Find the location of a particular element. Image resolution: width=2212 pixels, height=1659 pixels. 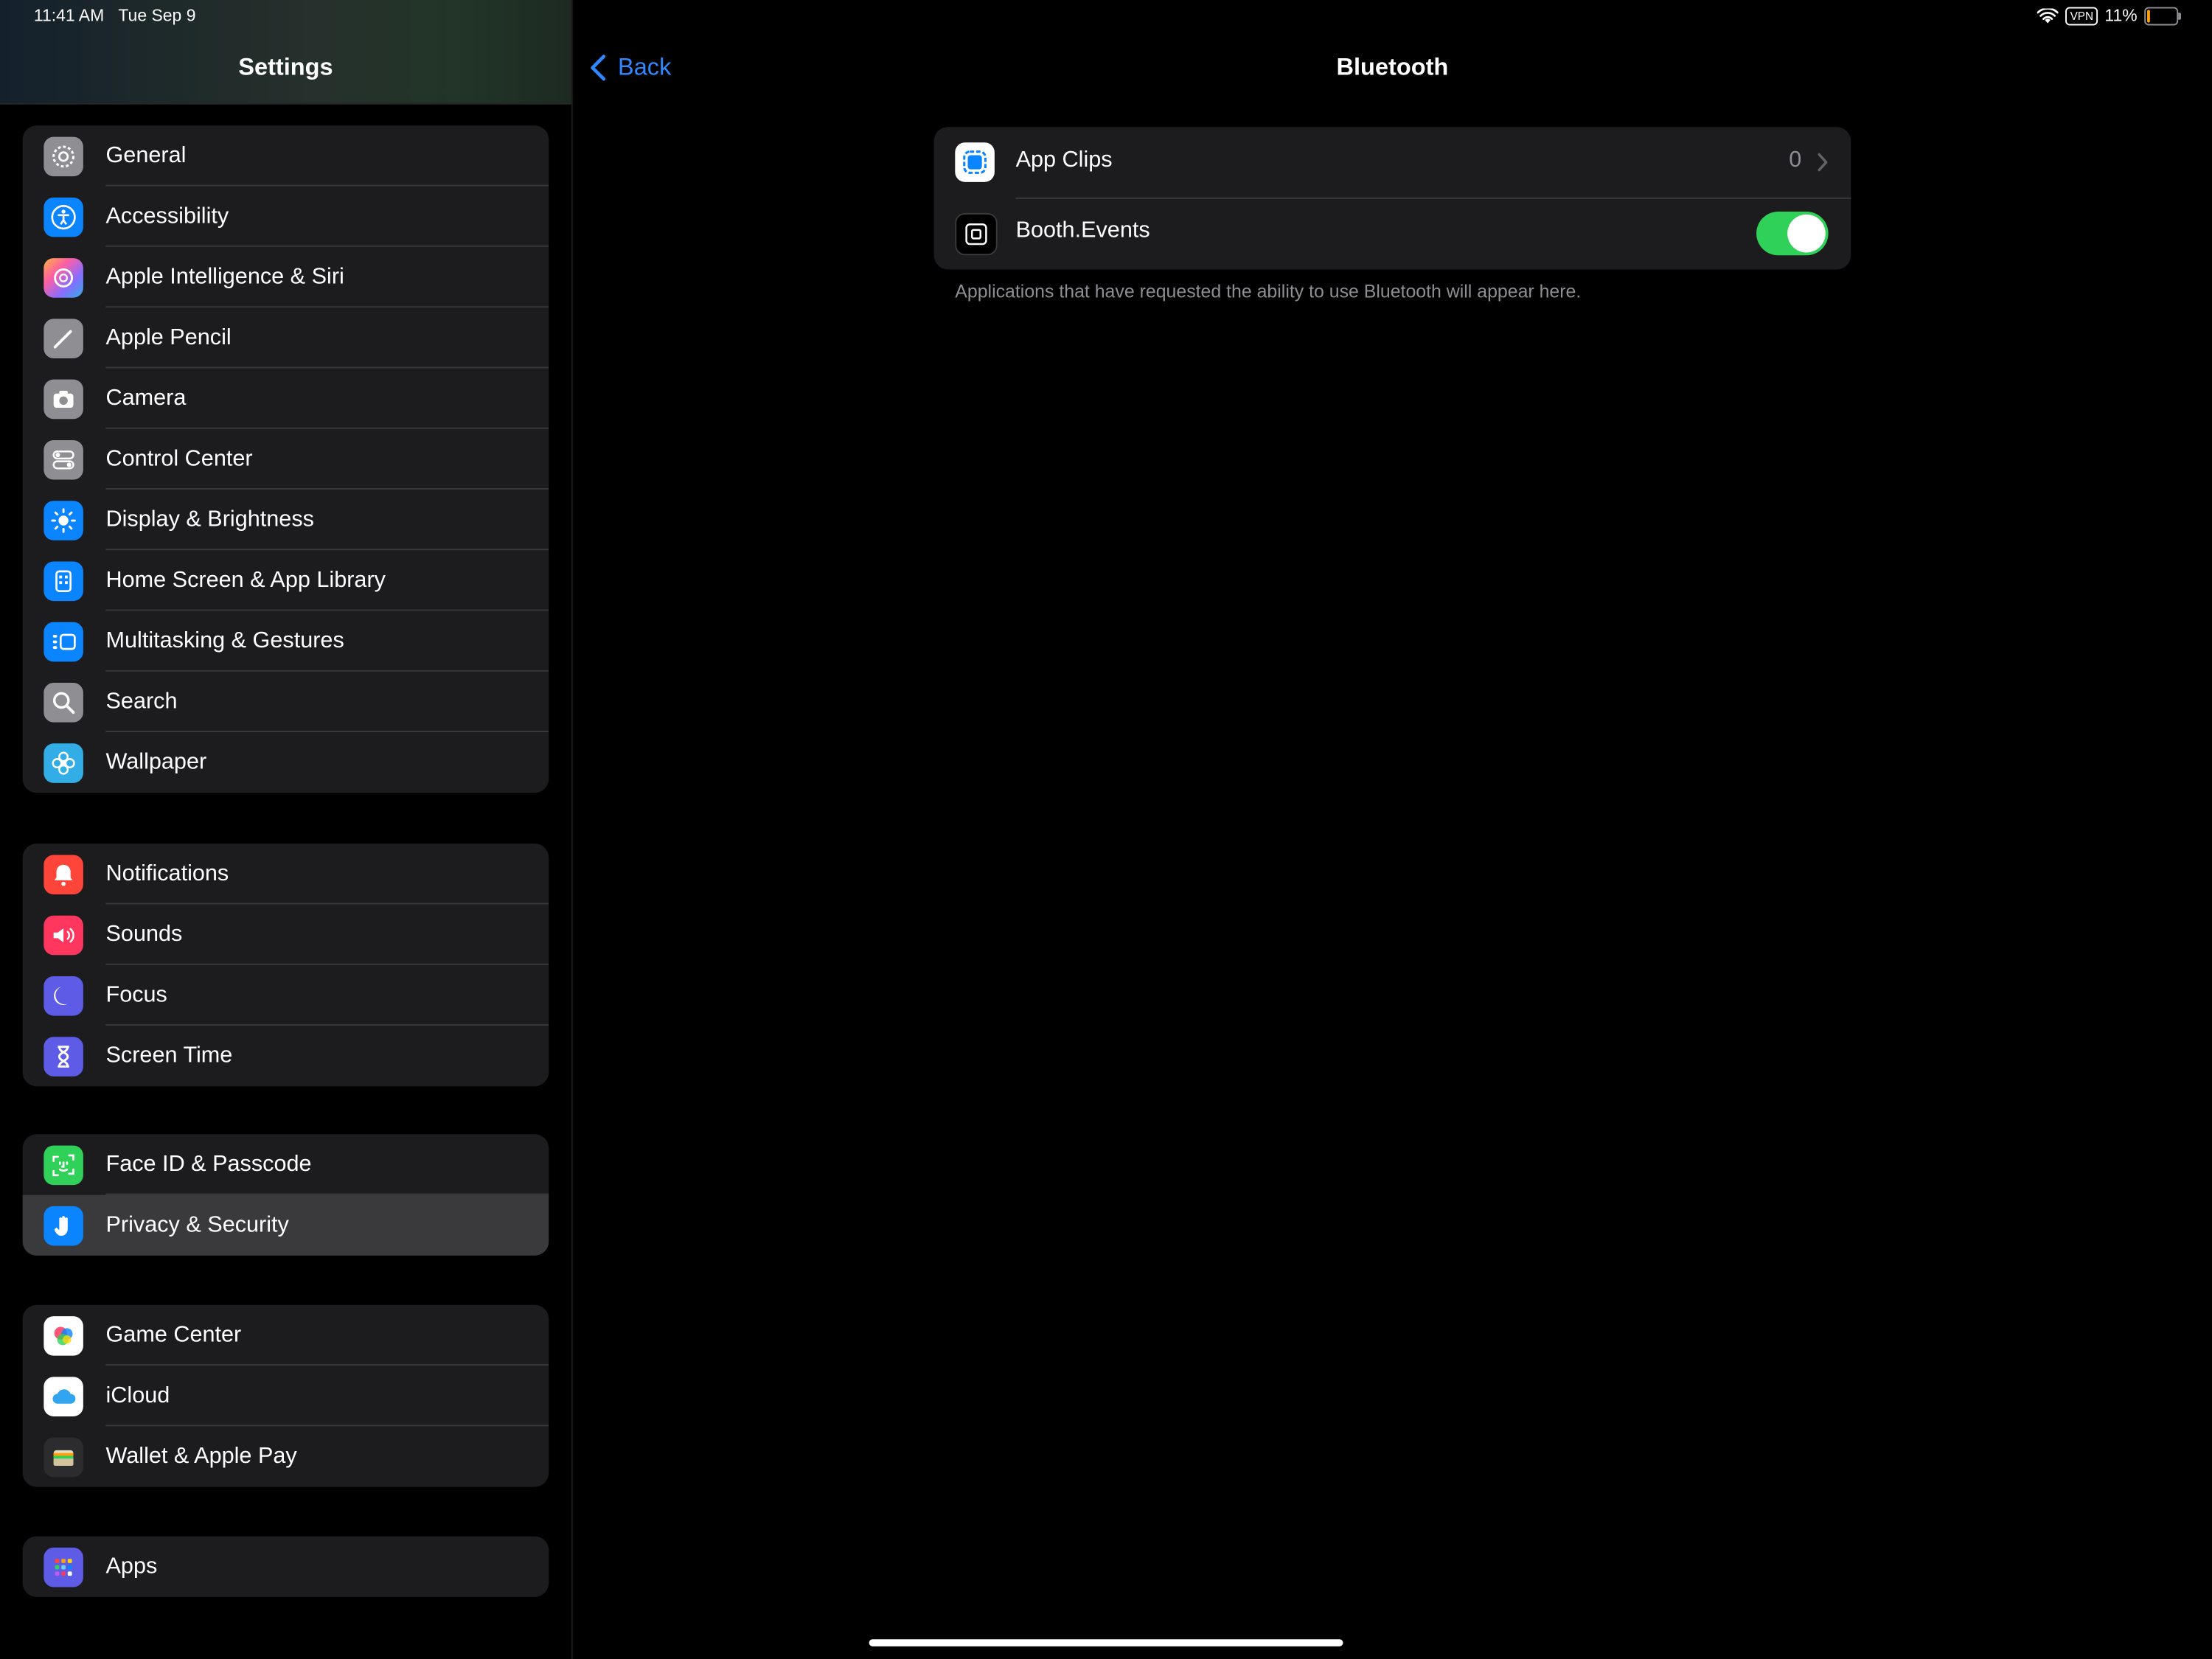

hand-icon is located at coordinates (63, 1226).